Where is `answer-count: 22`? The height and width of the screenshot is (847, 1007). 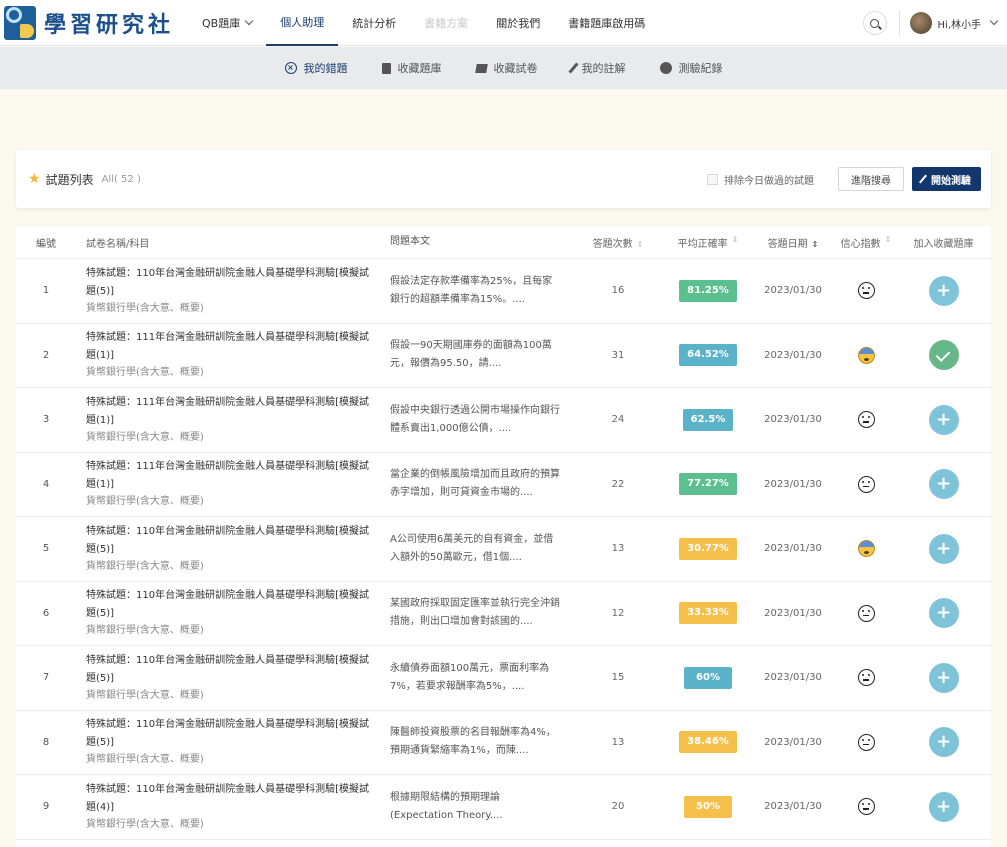 answer-count: 22 is located at coordinates (618, 484).